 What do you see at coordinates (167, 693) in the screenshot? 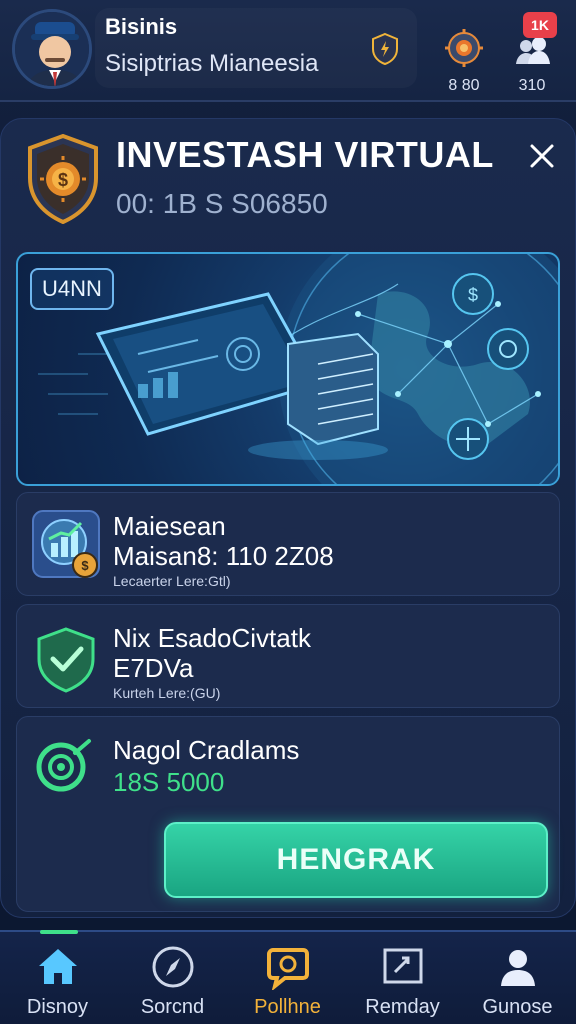
I see `row-note: Kurteh Lere:(GU)` at bounding box center [167, 693].